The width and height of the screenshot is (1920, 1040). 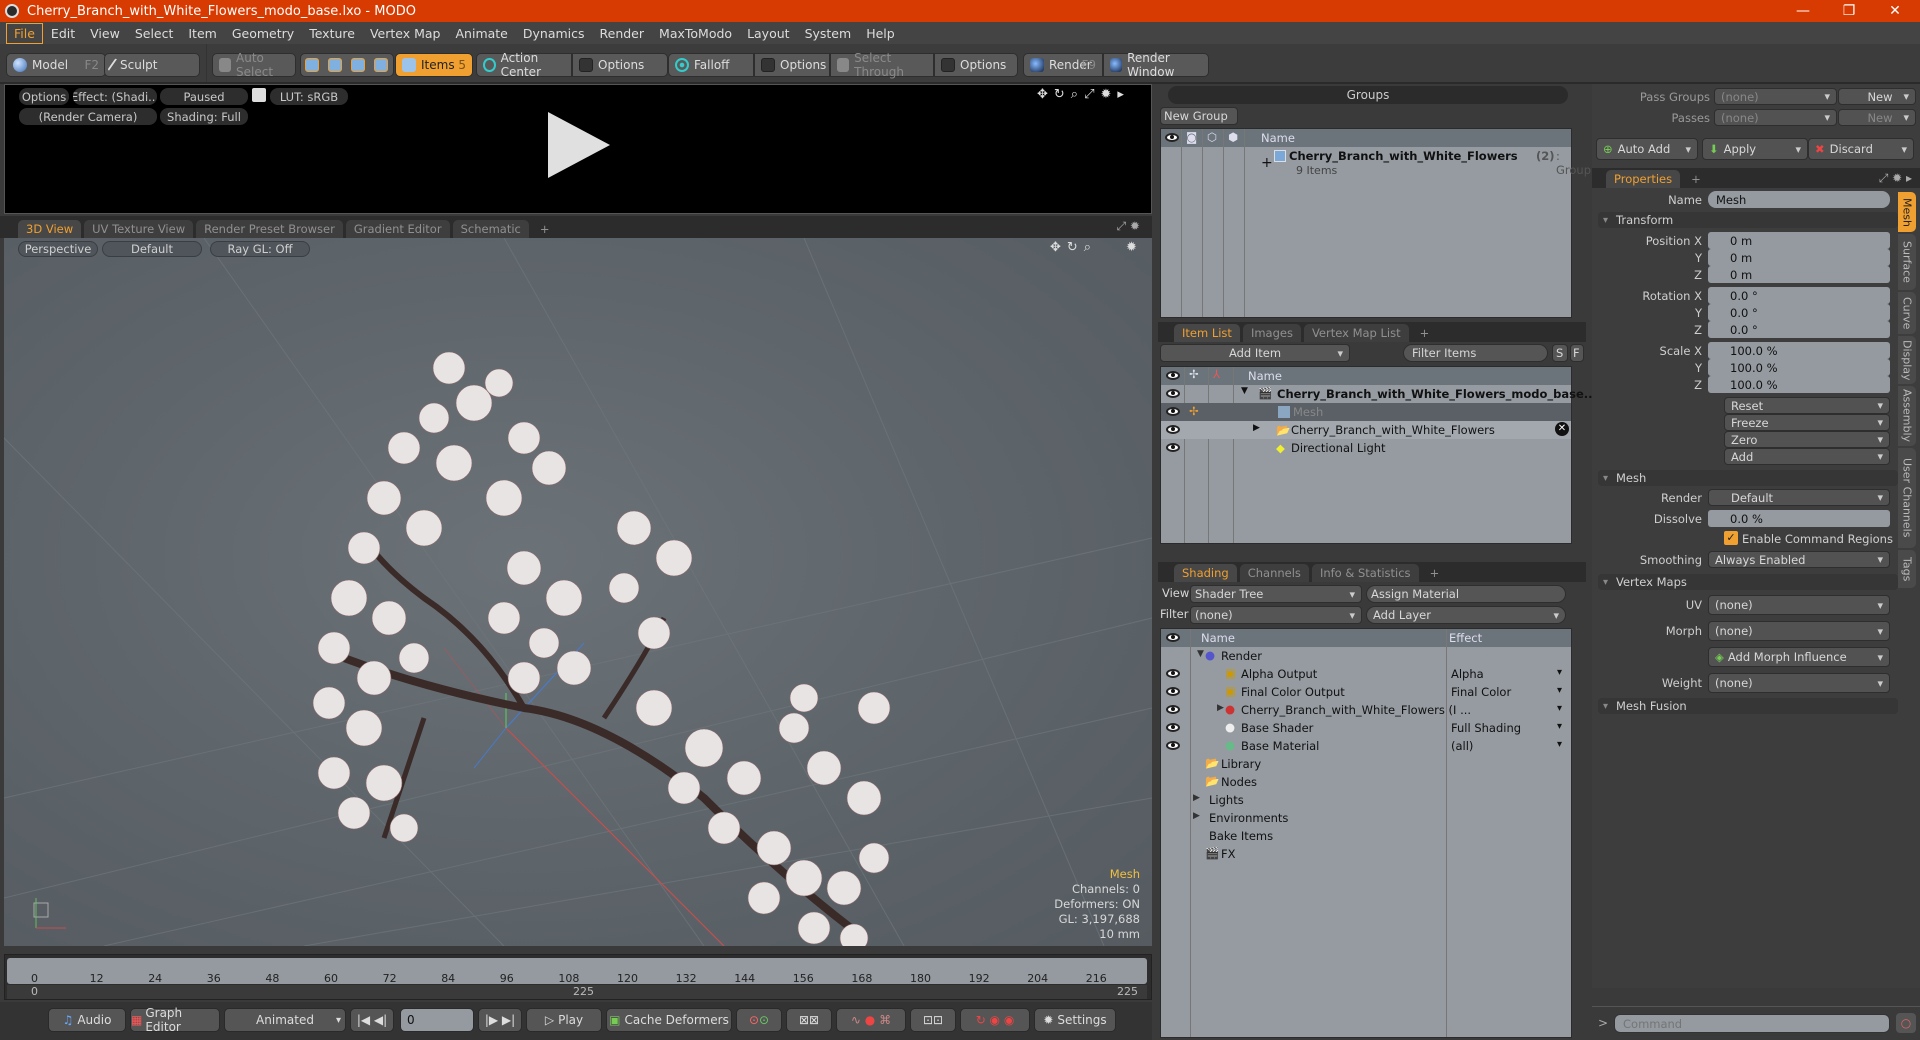 What do you see at coordinates (622, 33) in the screenshot?
I see `menu-render: Render` at bounding box center [622, 33].